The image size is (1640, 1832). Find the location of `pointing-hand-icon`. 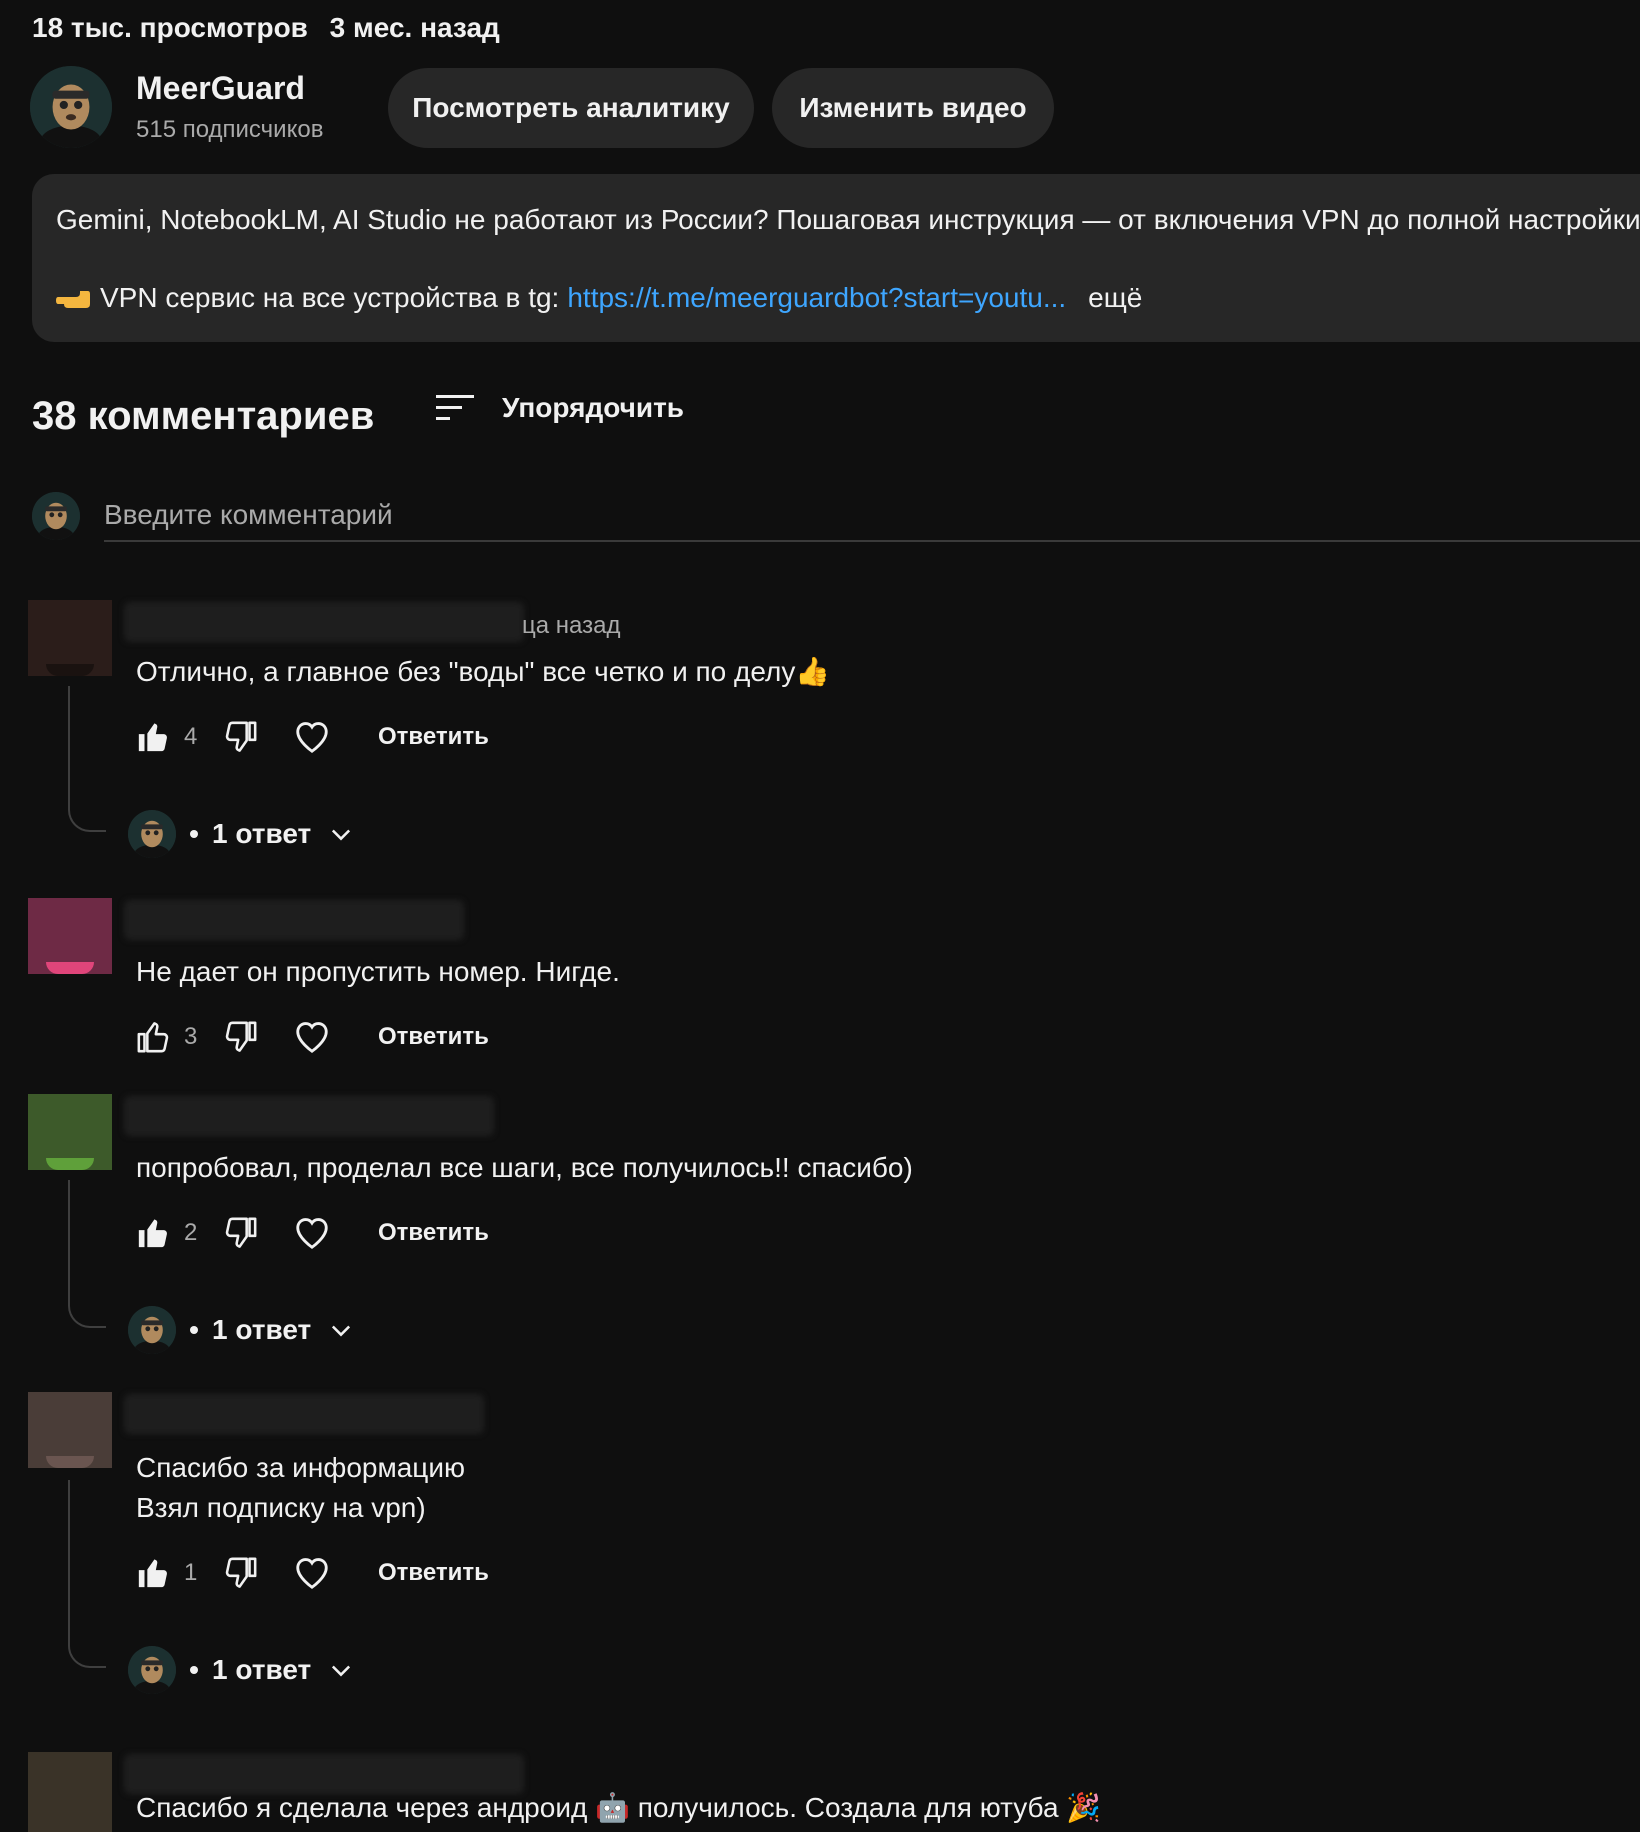

pointing-hand-icon is located at coordinates (74, 298).